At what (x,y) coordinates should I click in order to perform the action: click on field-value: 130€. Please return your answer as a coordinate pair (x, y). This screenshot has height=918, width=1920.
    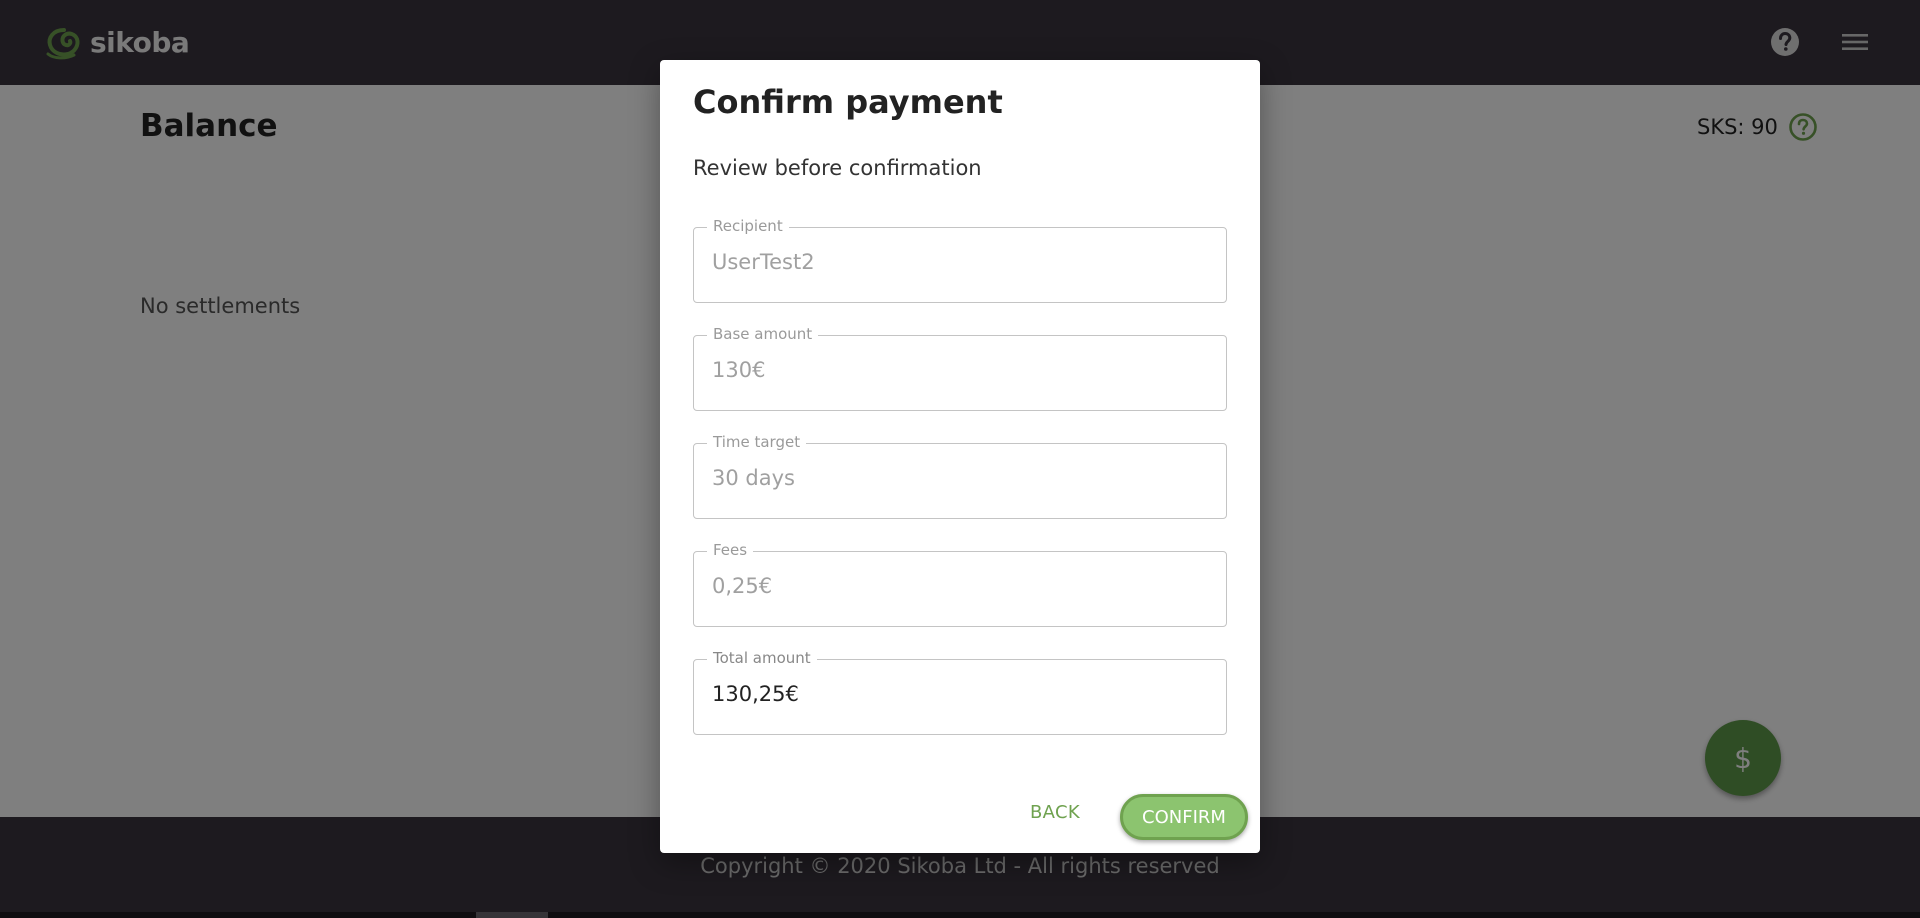
    Looking at the image, I should click on (739, 370).